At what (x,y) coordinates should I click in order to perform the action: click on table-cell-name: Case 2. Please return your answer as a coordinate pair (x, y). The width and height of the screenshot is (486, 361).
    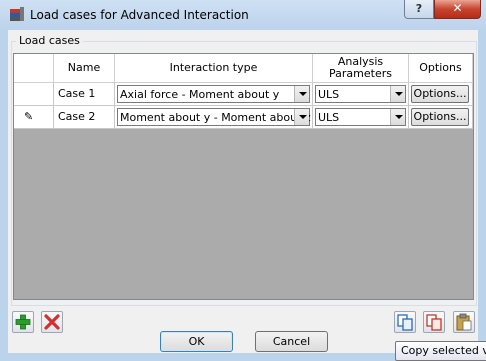
    Looking at the image, I should click on (84, 117).